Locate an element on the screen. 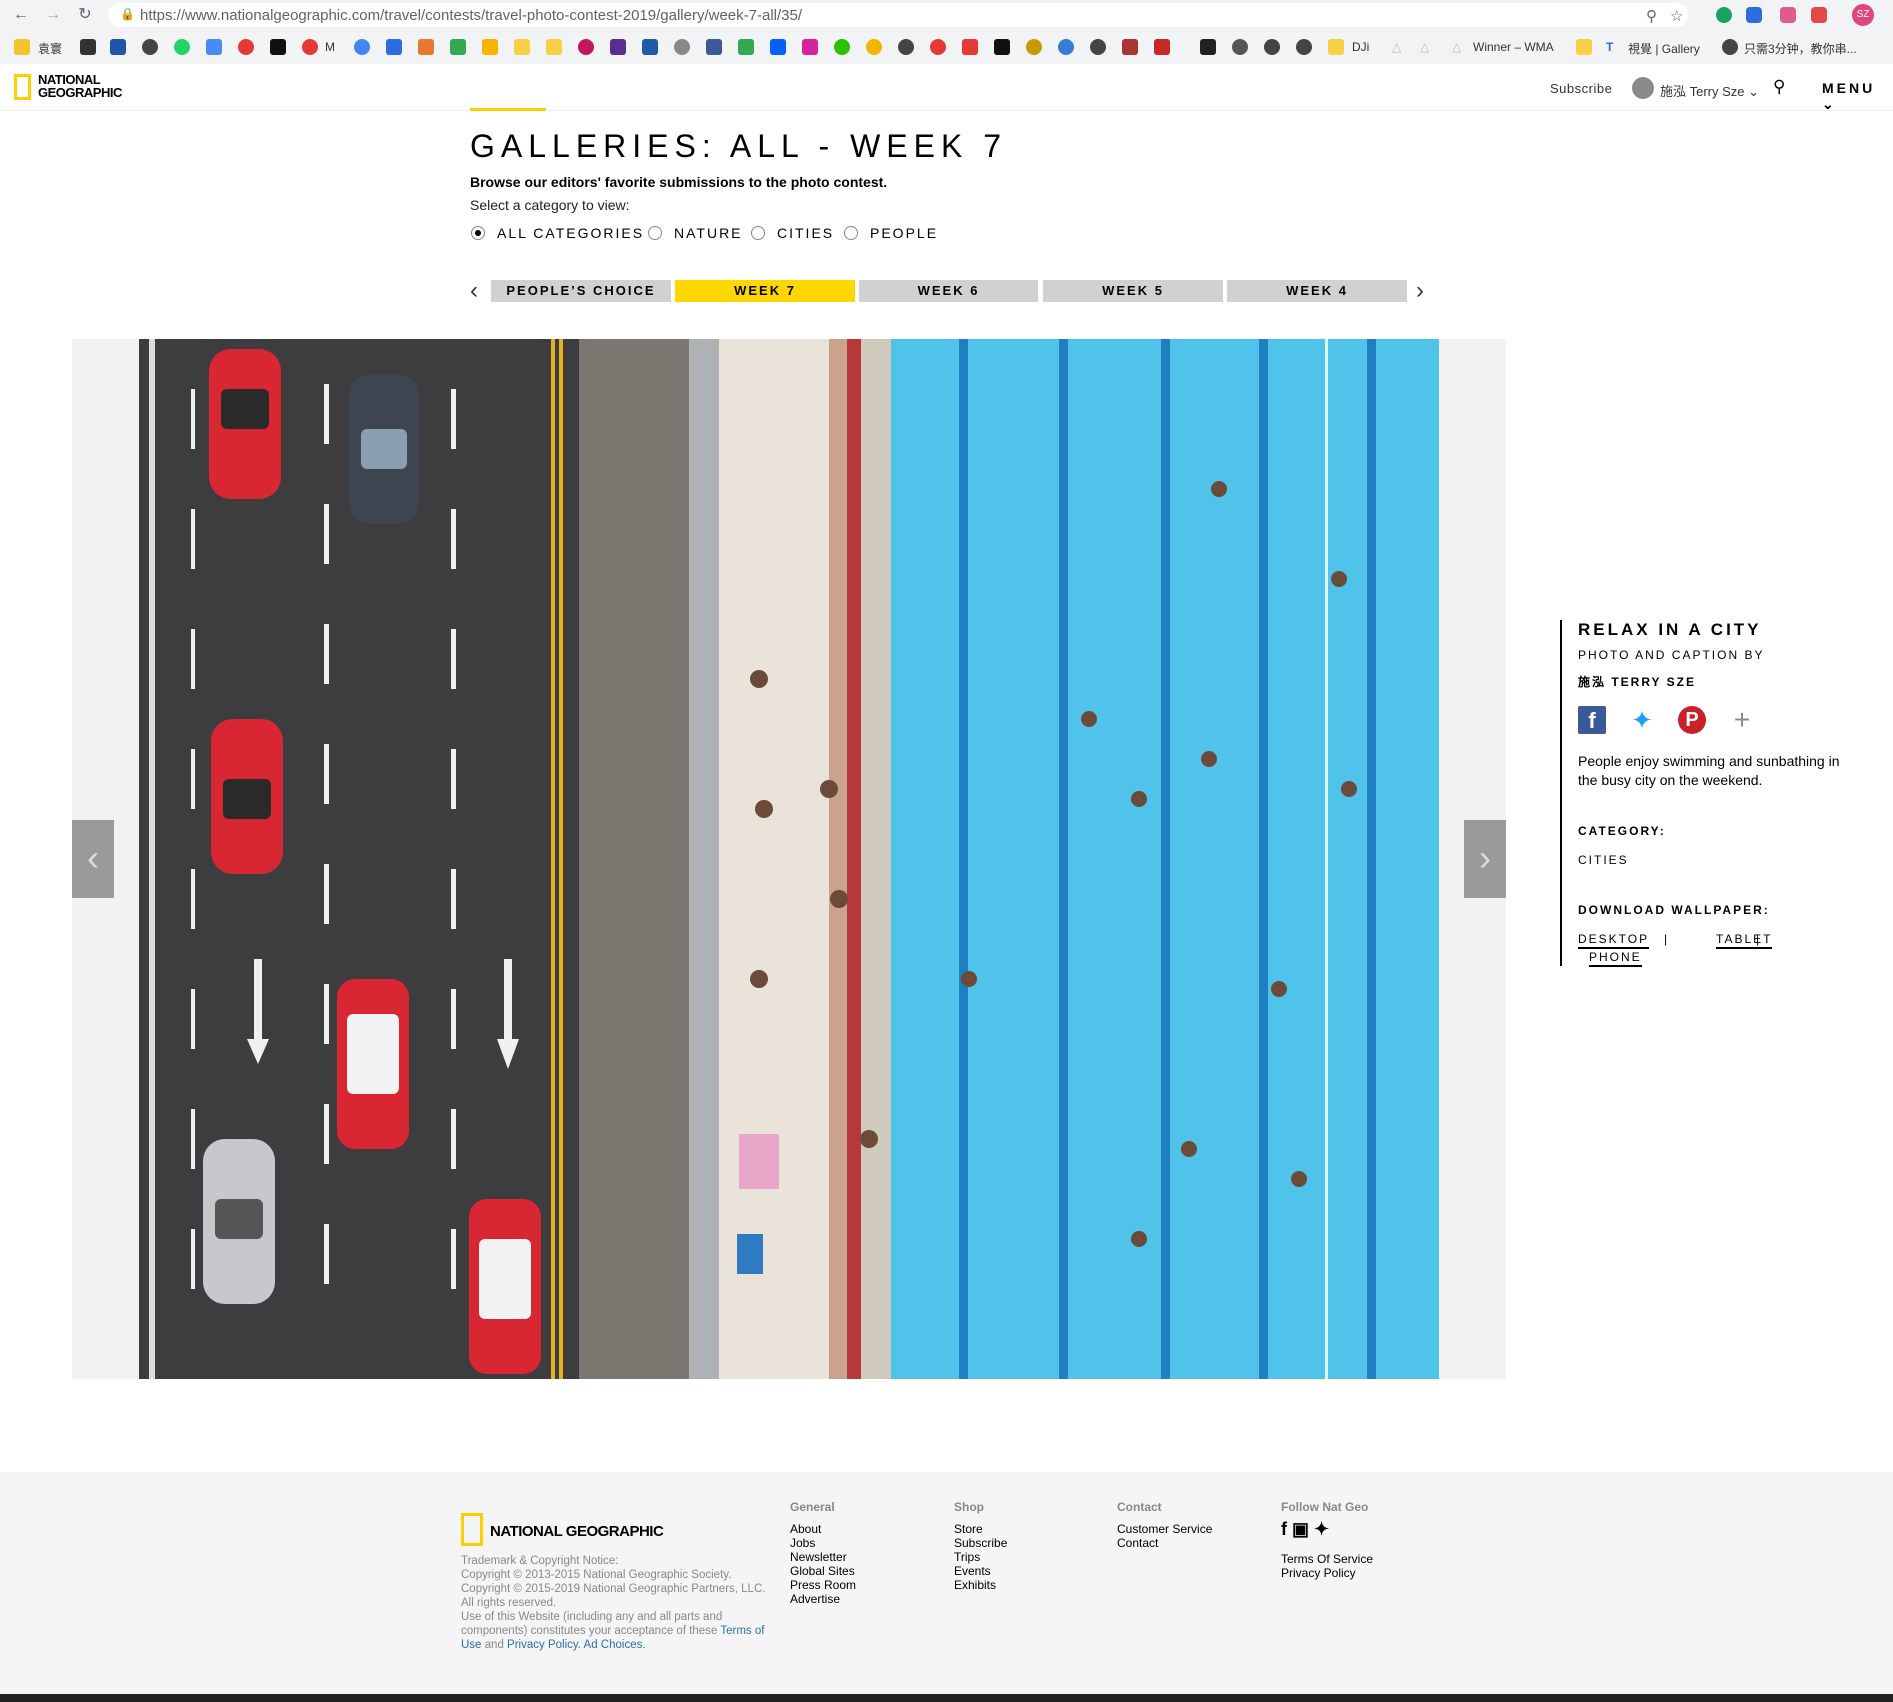 This screenshot has width=1893, height=1702. whatsapp-icon is located at coordinates (182, 47).